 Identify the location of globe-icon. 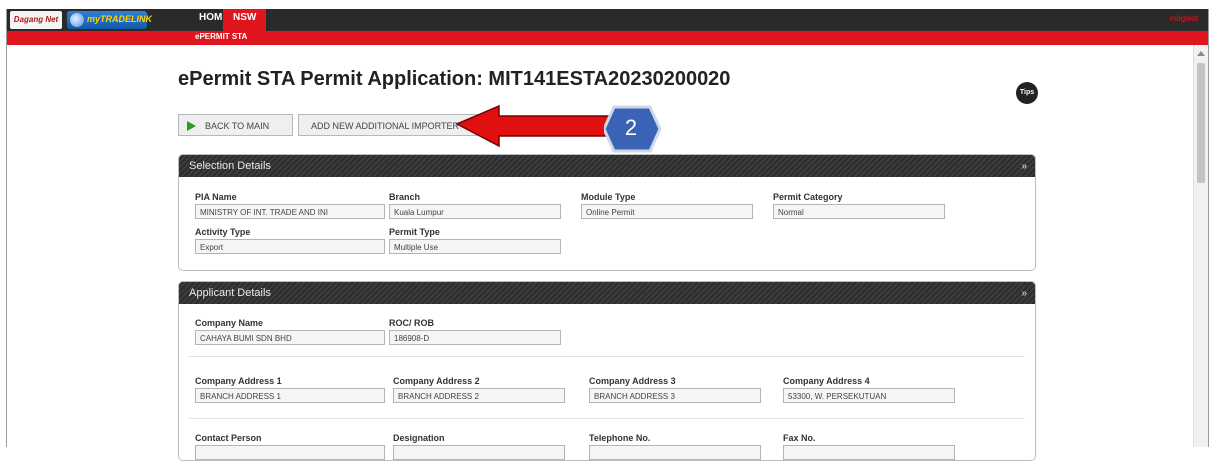
(77, 20).